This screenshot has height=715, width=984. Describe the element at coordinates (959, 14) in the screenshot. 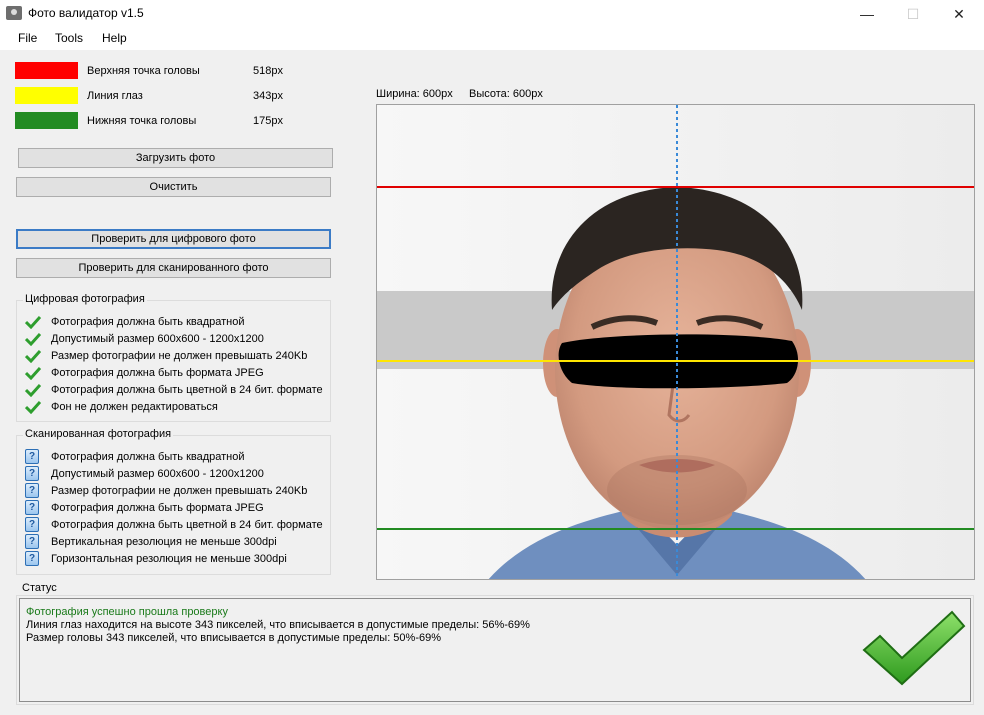

I see `close-button: ✕` at that location.